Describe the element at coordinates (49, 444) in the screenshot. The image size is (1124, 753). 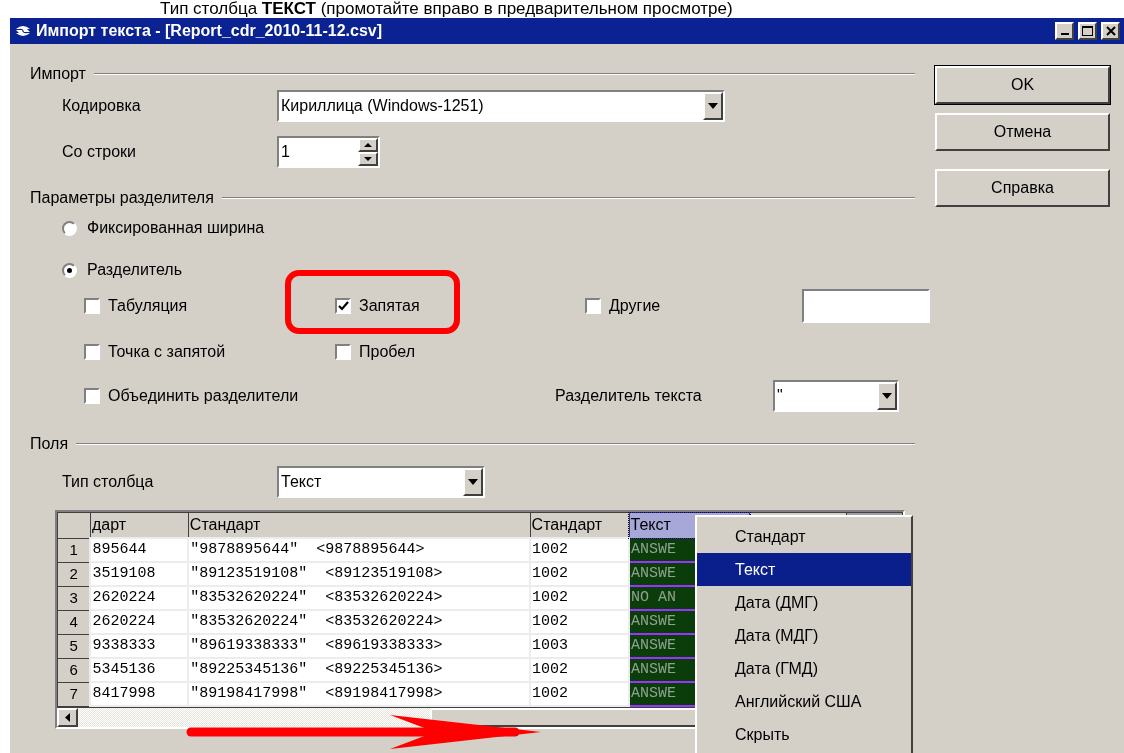
I see `section-heading: Поля` at that location.